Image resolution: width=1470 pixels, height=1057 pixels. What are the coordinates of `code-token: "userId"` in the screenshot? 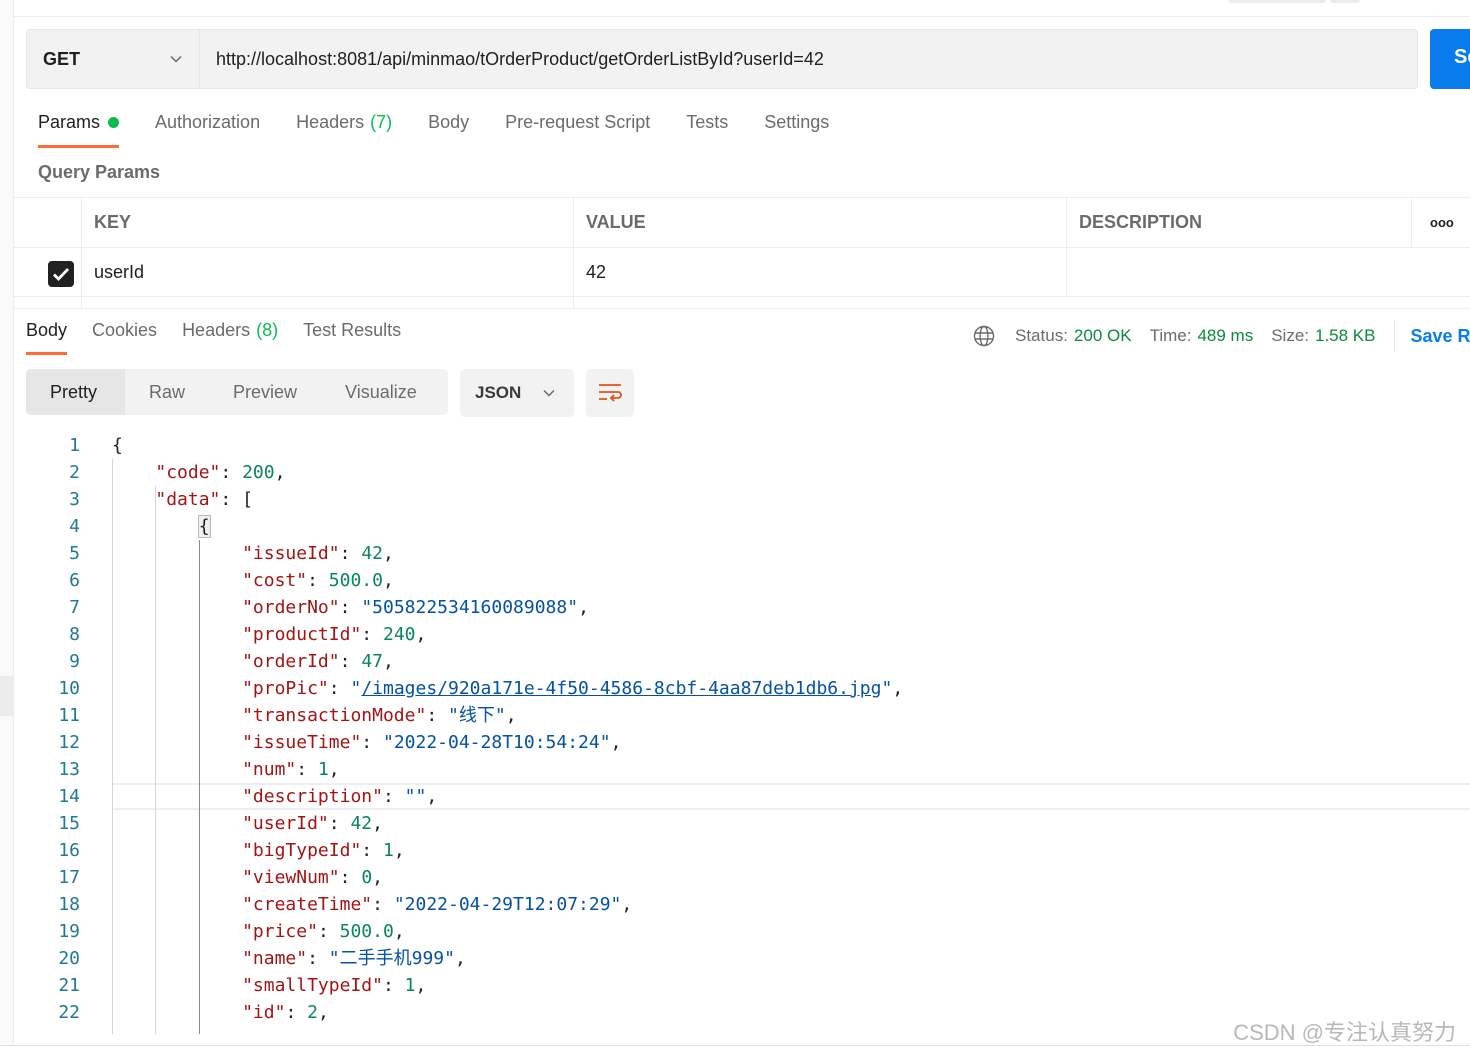 It's located at (285, 823).